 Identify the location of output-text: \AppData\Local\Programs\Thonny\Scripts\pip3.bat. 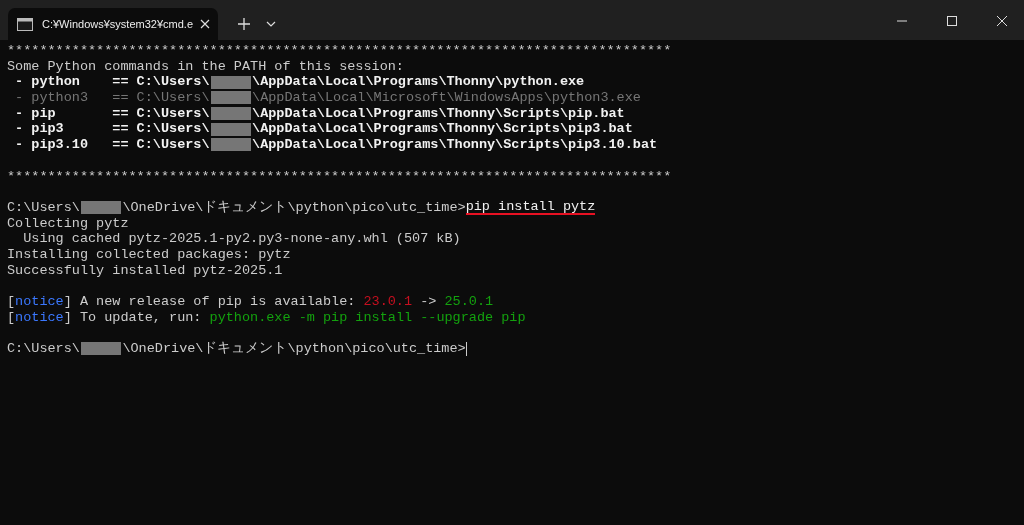
(442, 129).